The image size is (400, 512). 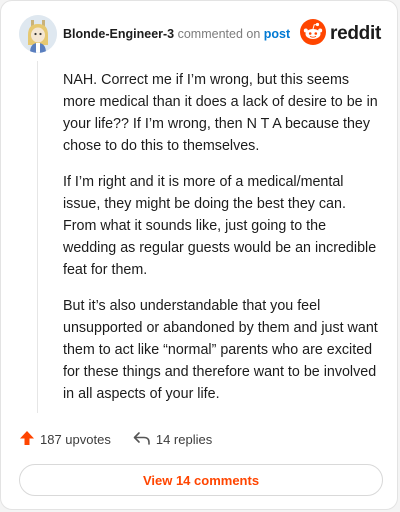 What do you see at coordinates (176, 34) in the screenshot?
I see `comment-byline: Blonde-Engineer-3 commented on post` at bounding box center [176, 34].